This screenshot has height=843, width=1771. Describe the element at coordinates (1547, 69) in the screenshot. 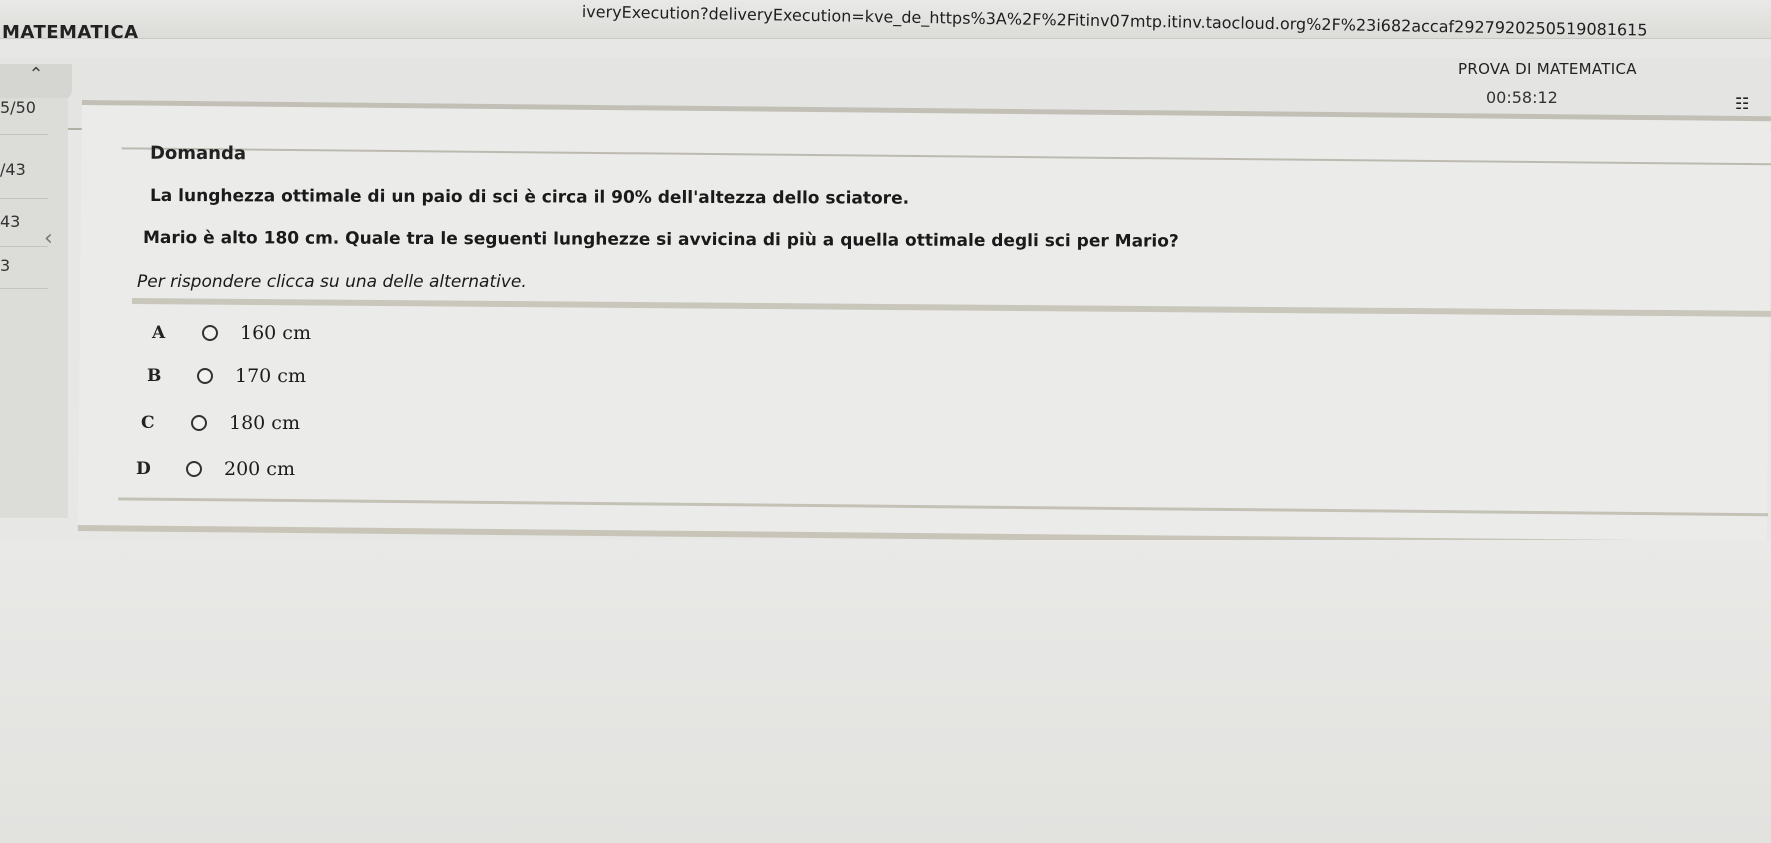

I see `test-title: PROVA DI MATEMATICA` at that location.